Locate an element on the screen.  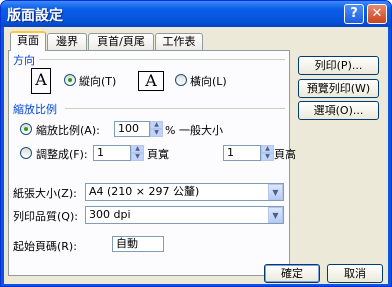
paper-size-value: A4 (210 × 297 公釐) is located at coordinates (144, 191).